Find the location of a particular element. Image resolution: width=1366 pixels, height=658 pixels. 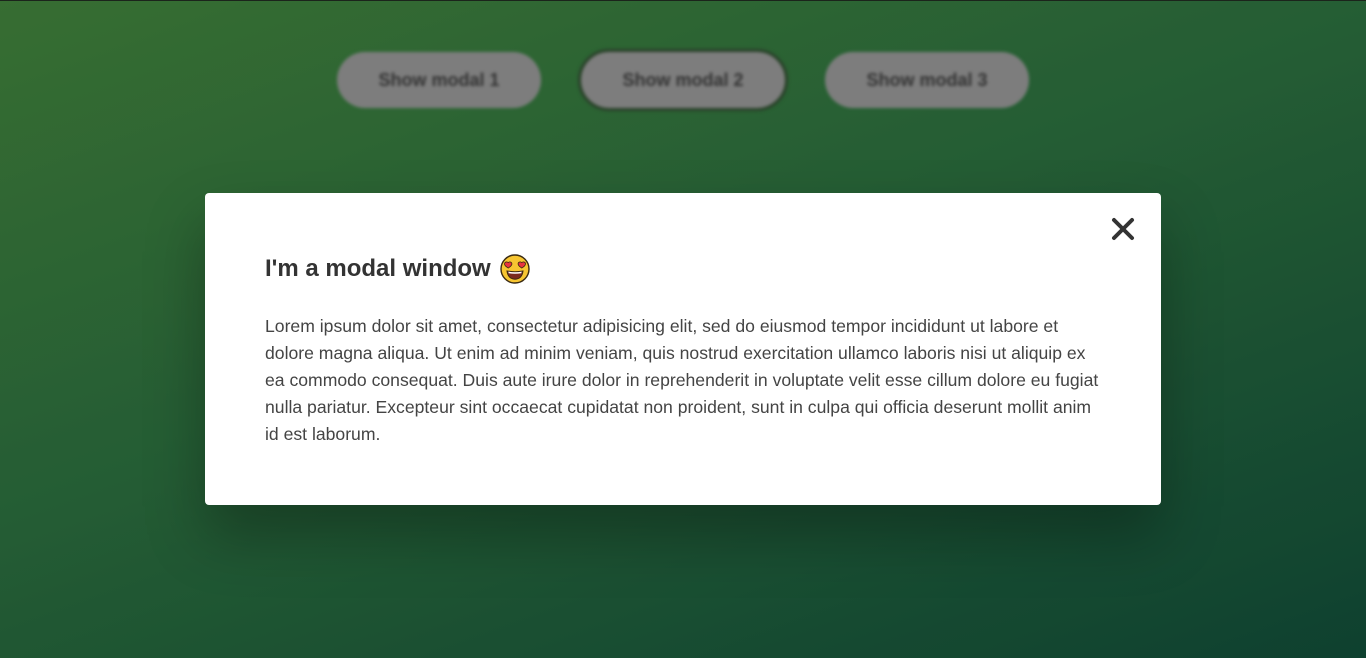

close-icon is located at coordinates (1123, 229).